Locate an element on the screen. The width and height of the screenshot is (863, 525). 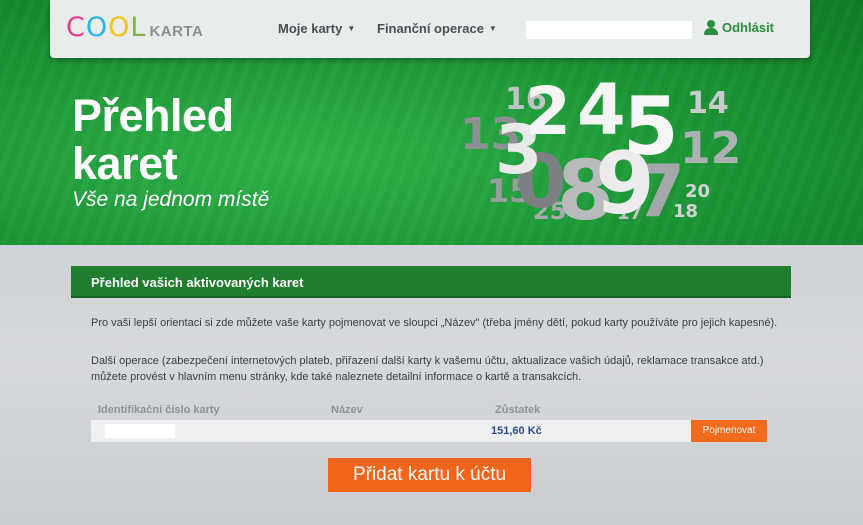
logout-link: Odhlásit is located at coordinates (739, 27).